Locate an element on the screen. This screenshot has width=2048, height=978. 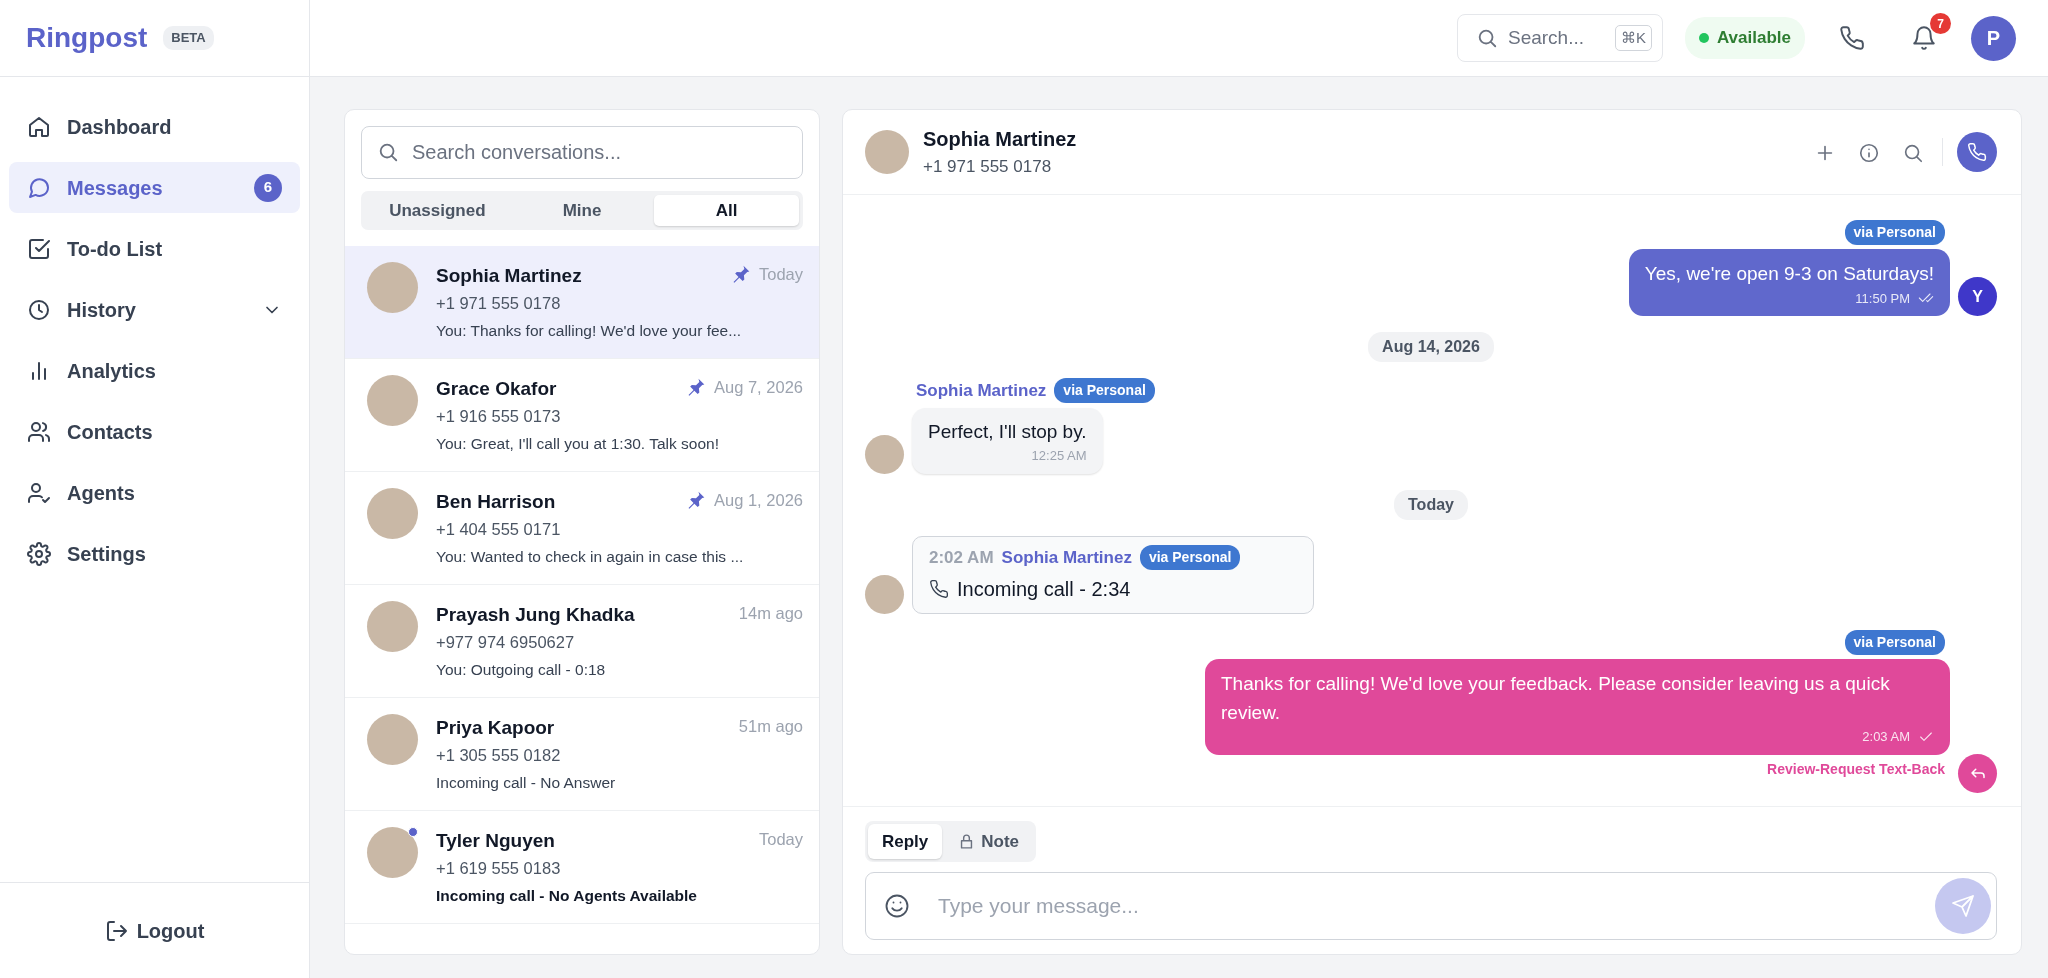
outgoing-message: Thanks for calling! We'd love your feedback. Please consider leaving us a quick review. 2:03 AM is located at coordinates (1577, 707).